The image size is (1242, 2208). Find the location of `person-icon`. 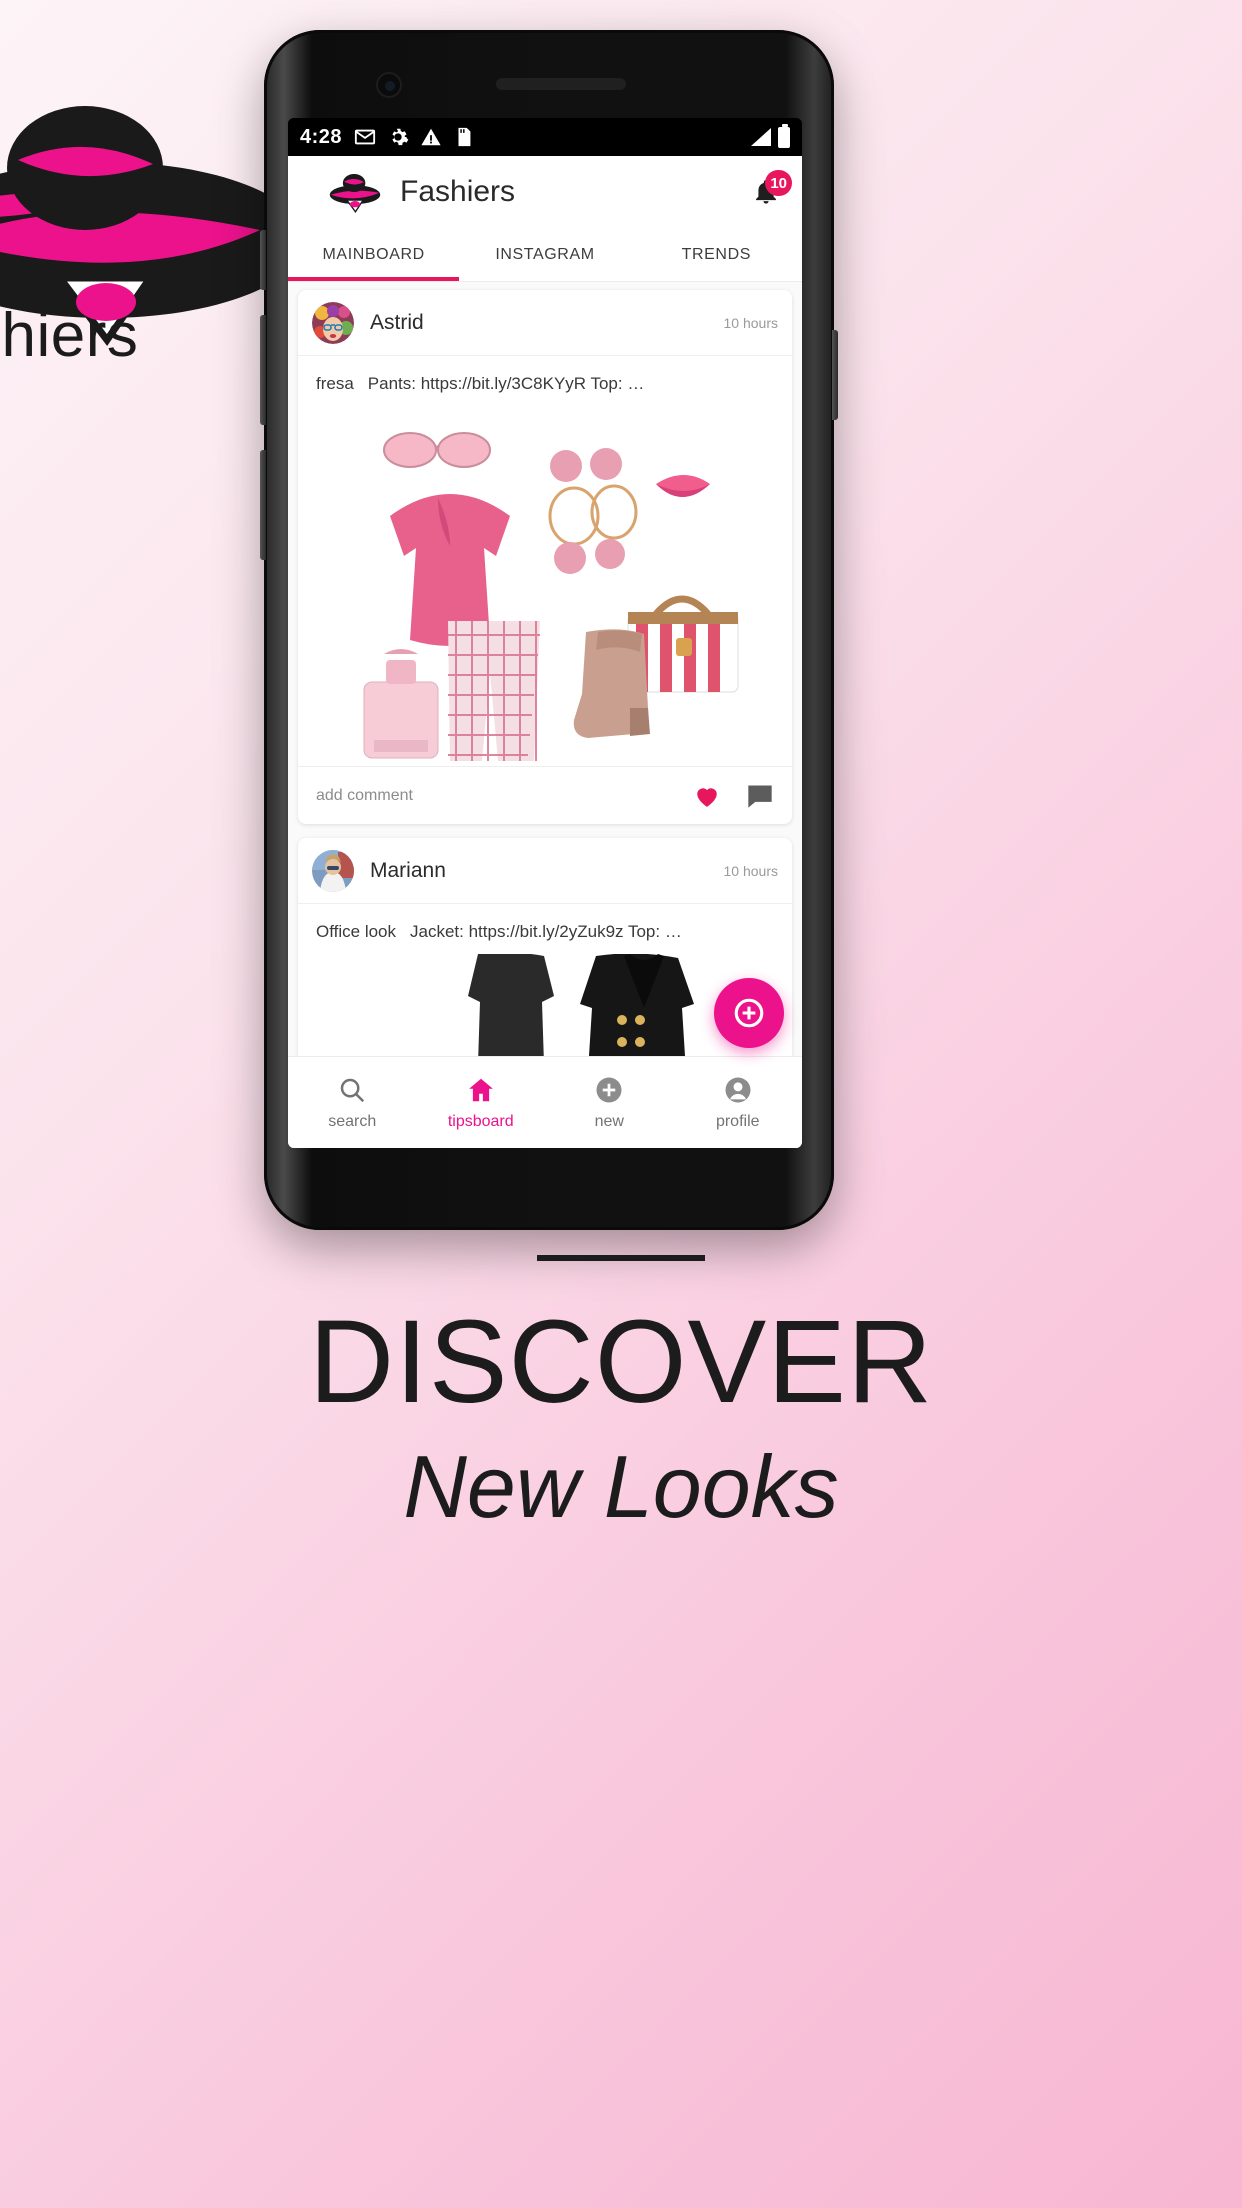

person-icon is located at coordinates (738, 1089).